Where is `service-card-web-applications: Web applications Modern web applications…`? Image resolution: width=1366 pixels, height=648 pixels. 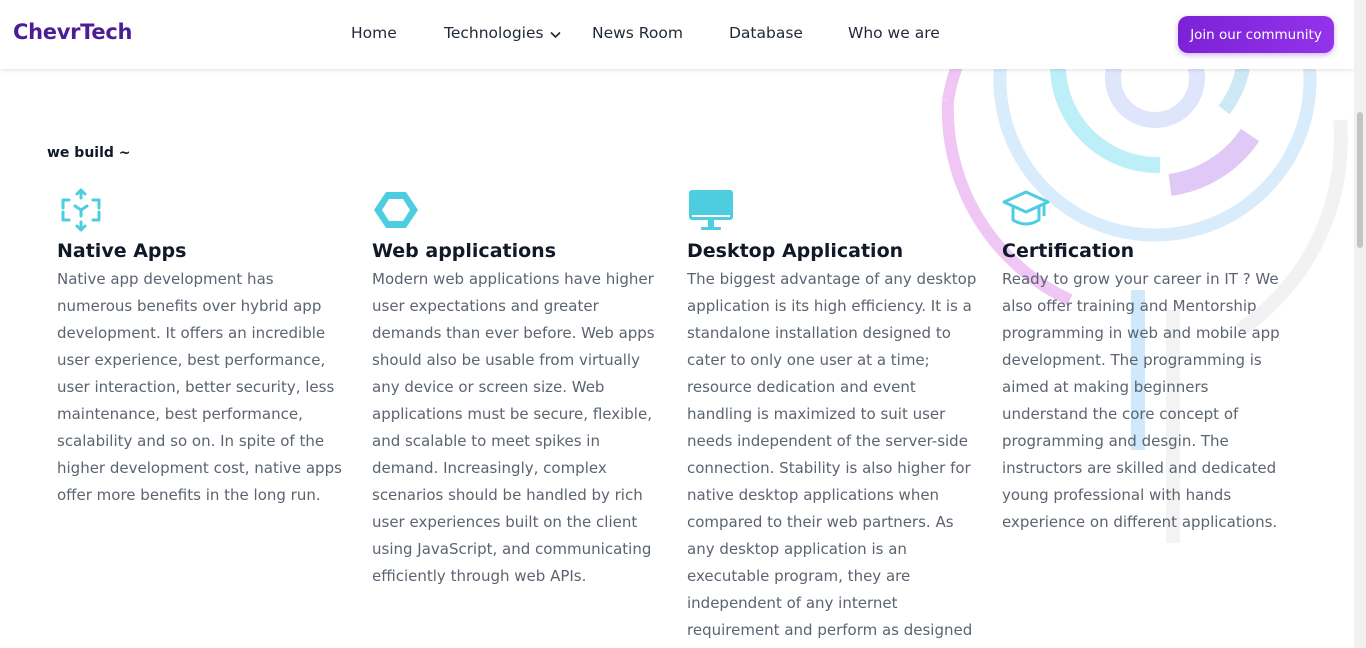 service-card-web-applications: Web applications Modern web applications… is located at coordinates (517, 388).